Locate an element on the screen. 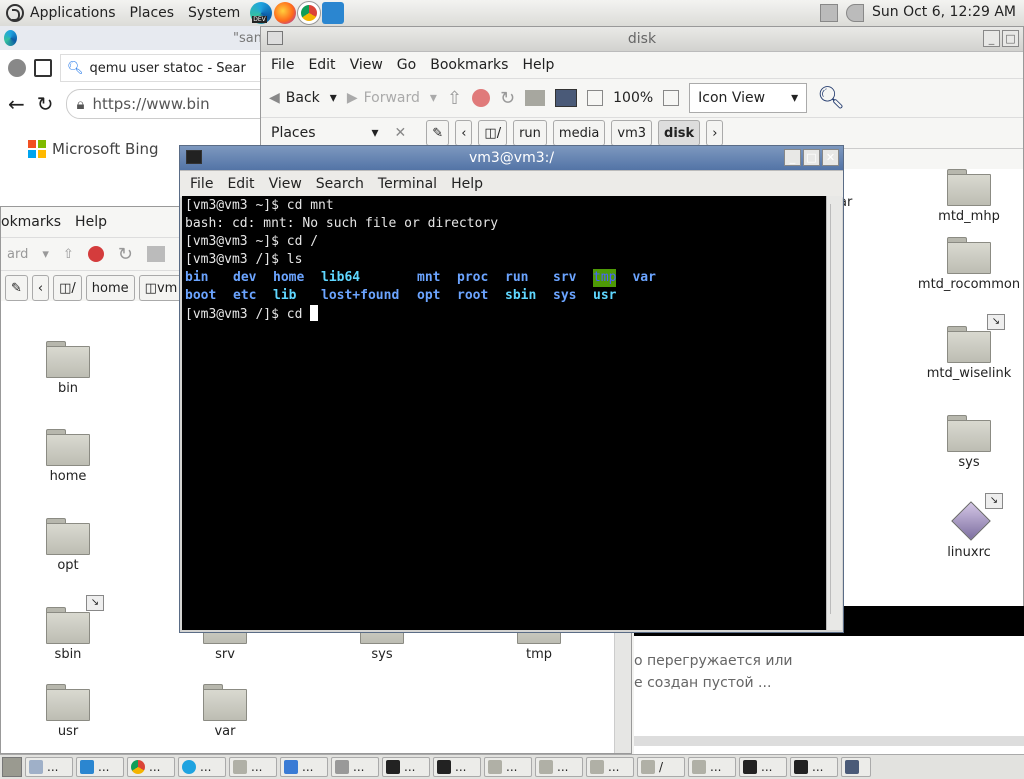  dropdown-arrow-icon: ▾ is located at coordinates (45, 254).